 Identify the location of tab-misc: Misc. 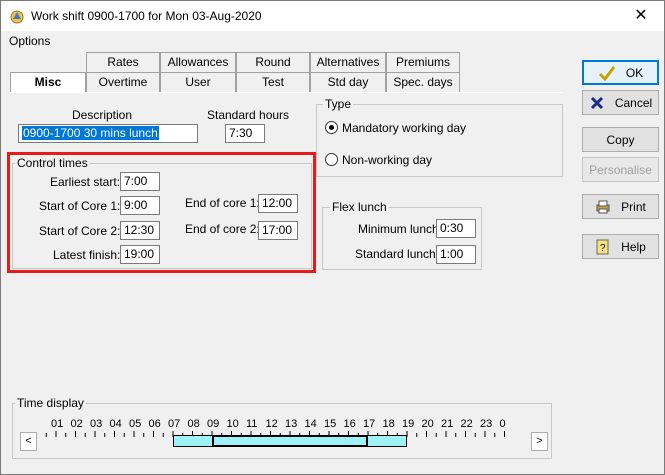
(48, 82).